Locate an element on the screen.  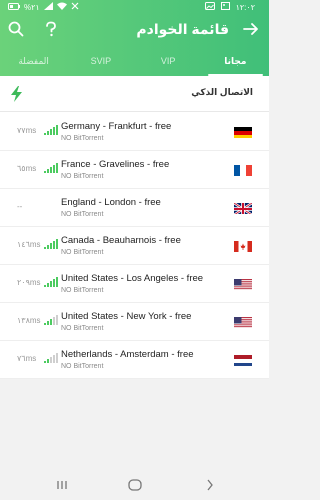
signal-status-icon is located at coordinates (48, 8).